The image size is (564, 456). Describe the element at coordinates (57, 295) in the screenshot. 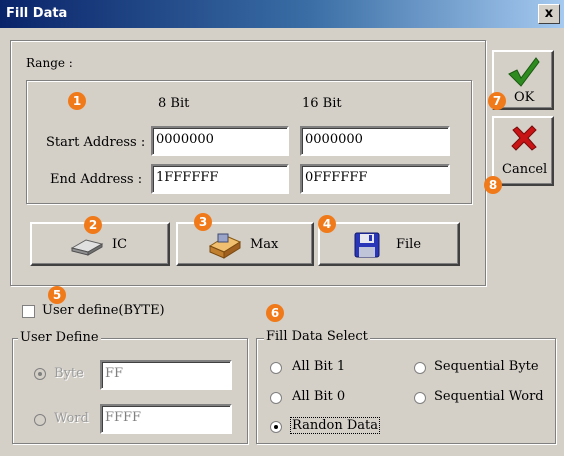

I see `badge-5: 5` at that location.